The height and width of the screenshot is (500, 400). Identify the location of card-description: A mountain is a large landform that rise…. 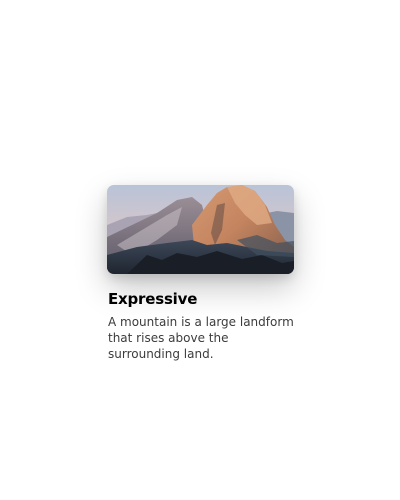
(201, 338).